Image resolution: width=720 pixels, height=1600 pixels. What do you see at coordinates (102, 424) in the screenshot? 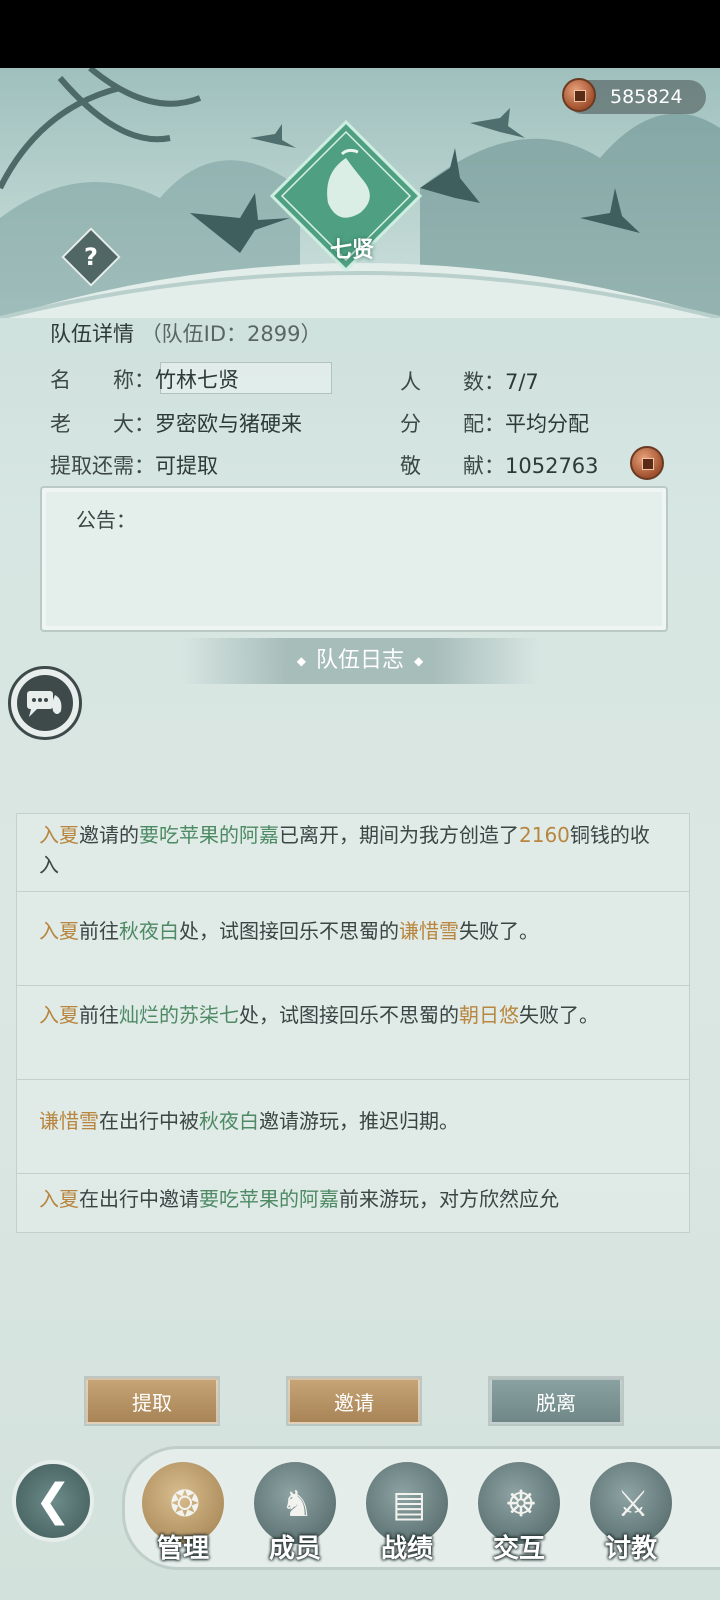
I see `leader-label: 老 大：` at bounding box center [102, 424].